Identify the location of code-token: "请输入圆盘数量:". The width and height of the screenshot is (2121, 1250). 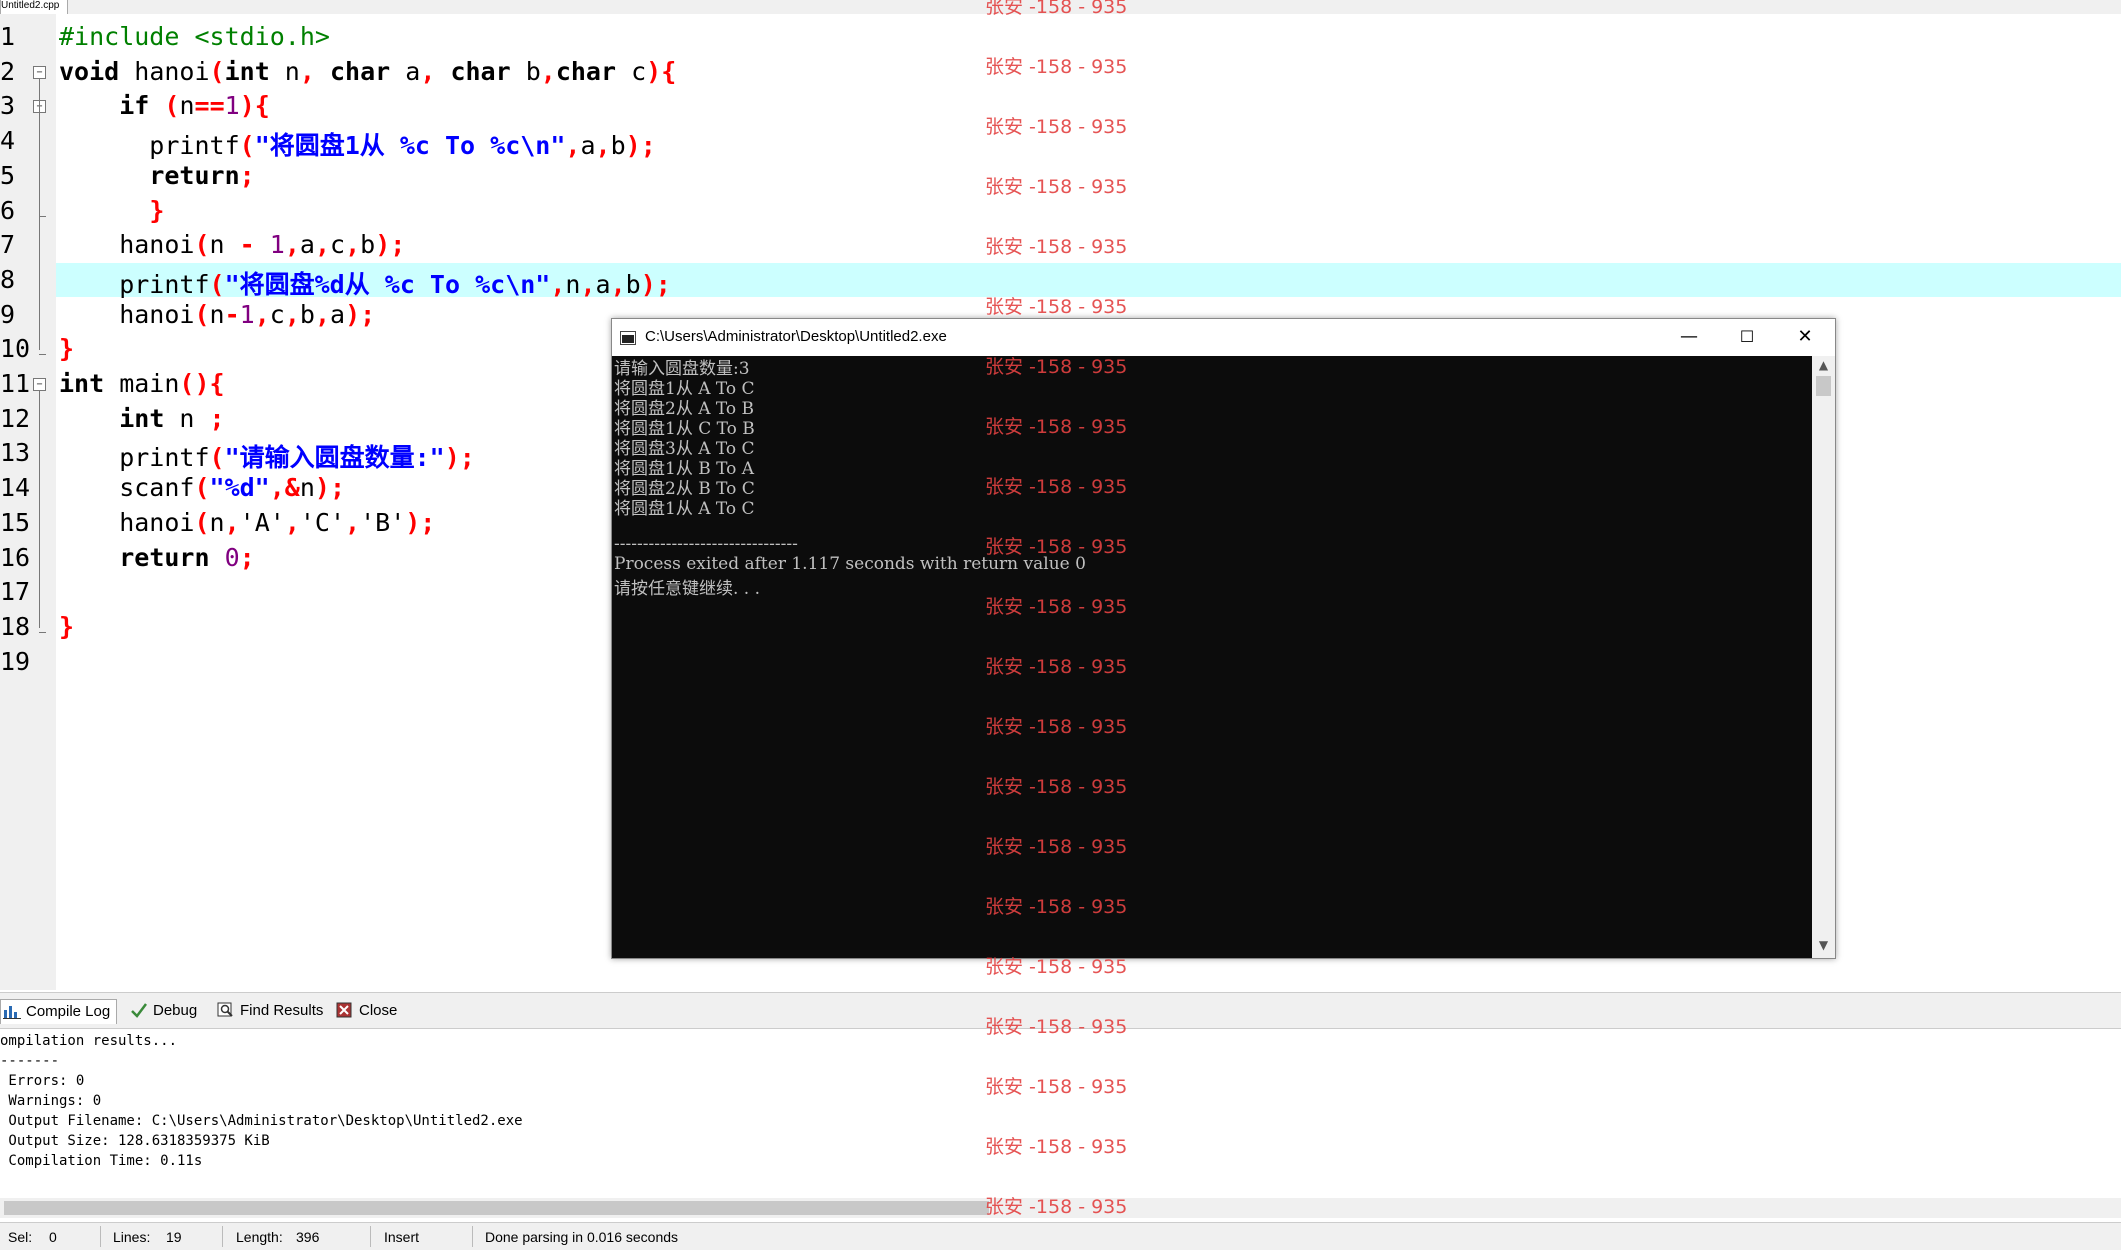
(334, 458).